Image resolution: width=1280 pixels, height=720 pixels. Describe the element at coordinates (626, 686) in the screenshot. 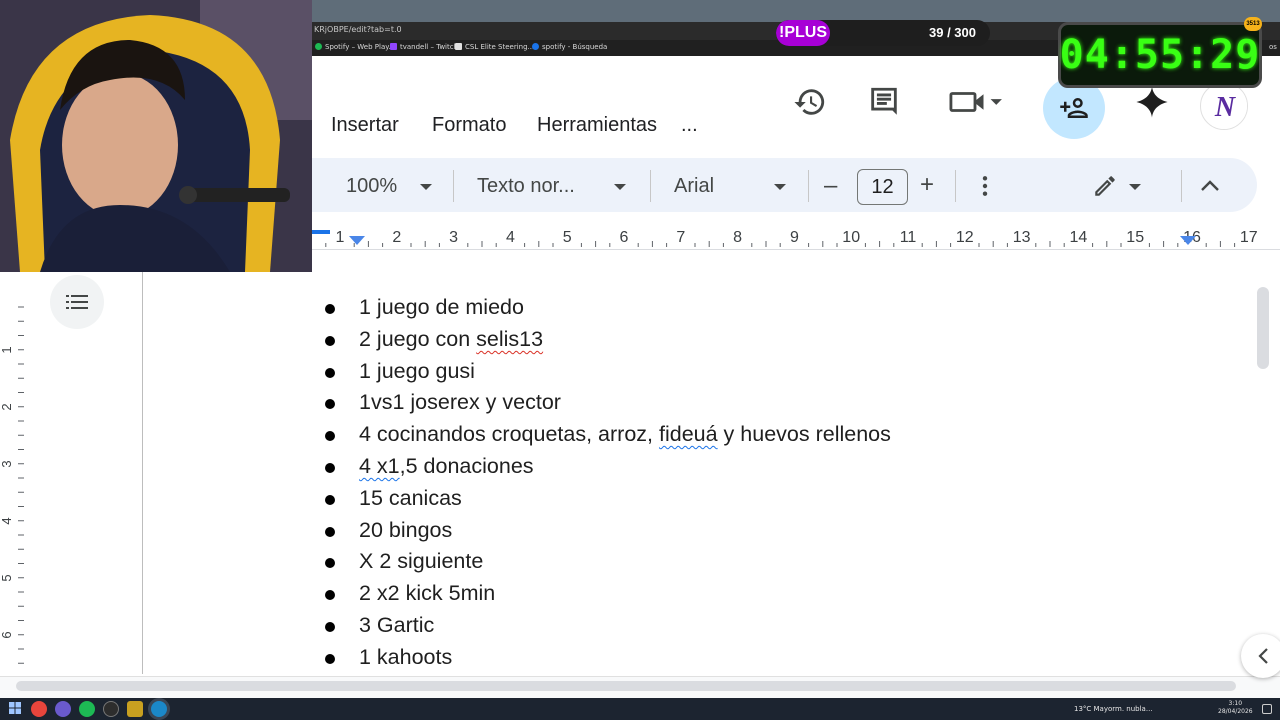

I see `horizontal-scrollbar` at that location.